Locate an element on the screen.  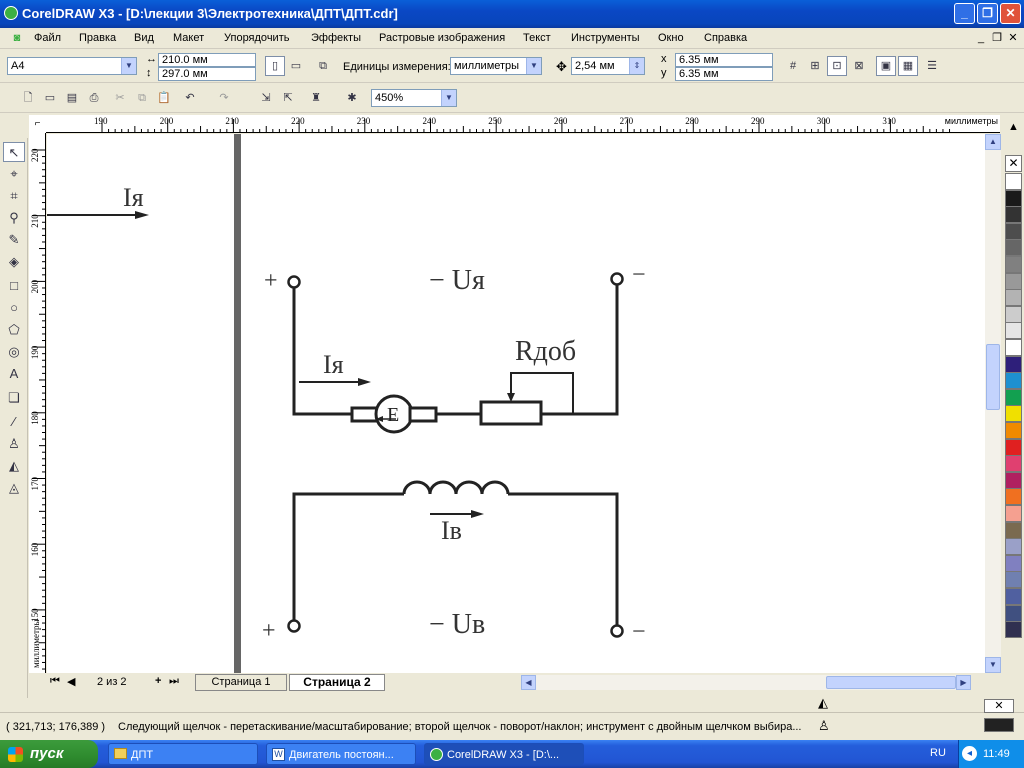
page-width-field: 210.0 мм is located at coordinates (207, 60).